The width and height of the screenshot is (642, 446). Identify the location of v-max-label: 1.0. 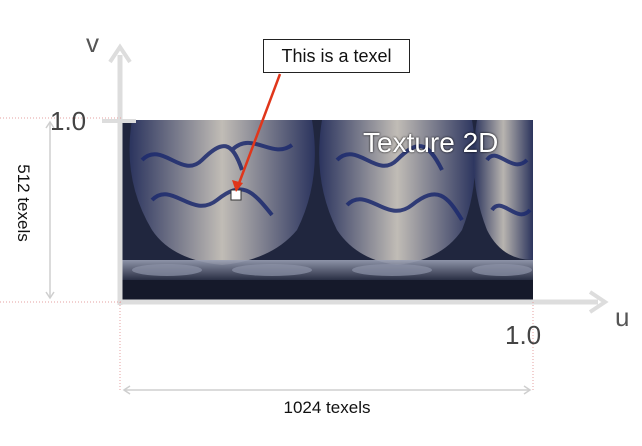
(68, 121).